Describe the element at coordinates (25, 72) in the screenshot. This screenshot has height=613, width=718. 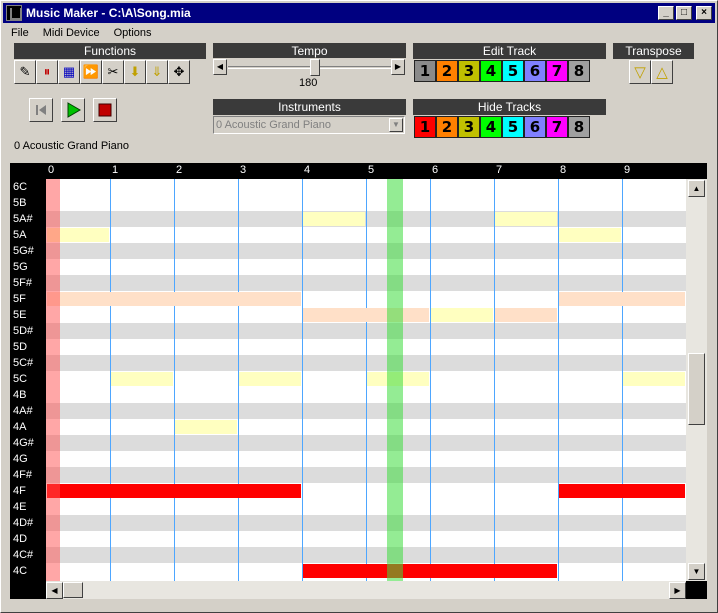
I see `pencil-button: ✎` at that location.